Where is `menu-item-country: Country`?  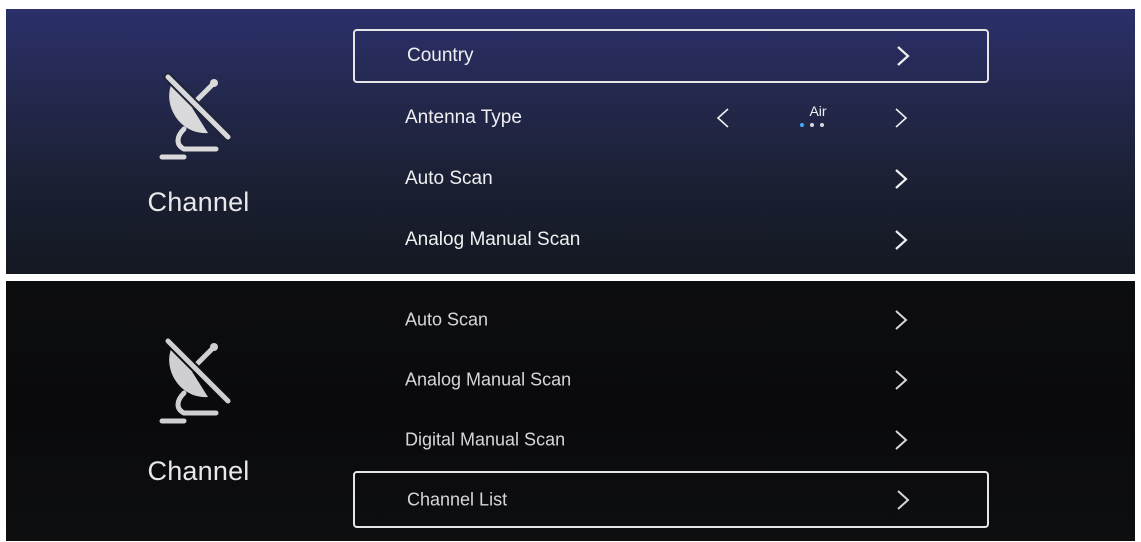
menu-item-country: Country is located at coordinates (671, 56).